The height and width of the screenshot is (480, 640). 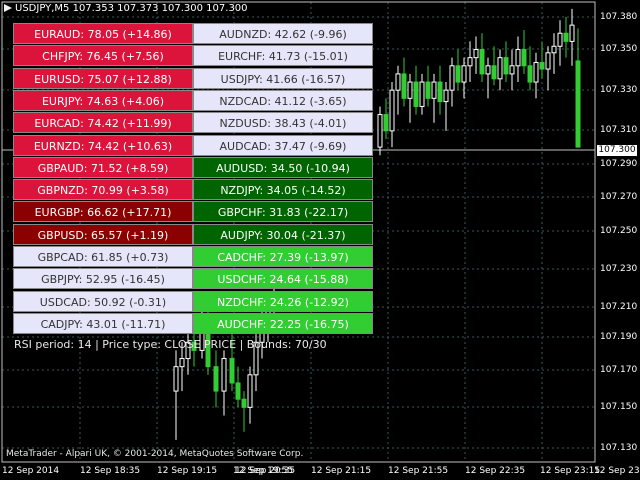 What do you see at coordinates (619, 370) in the screenshot?
I see `price-tick-label: 107.170` at bounding box center [619, 370].